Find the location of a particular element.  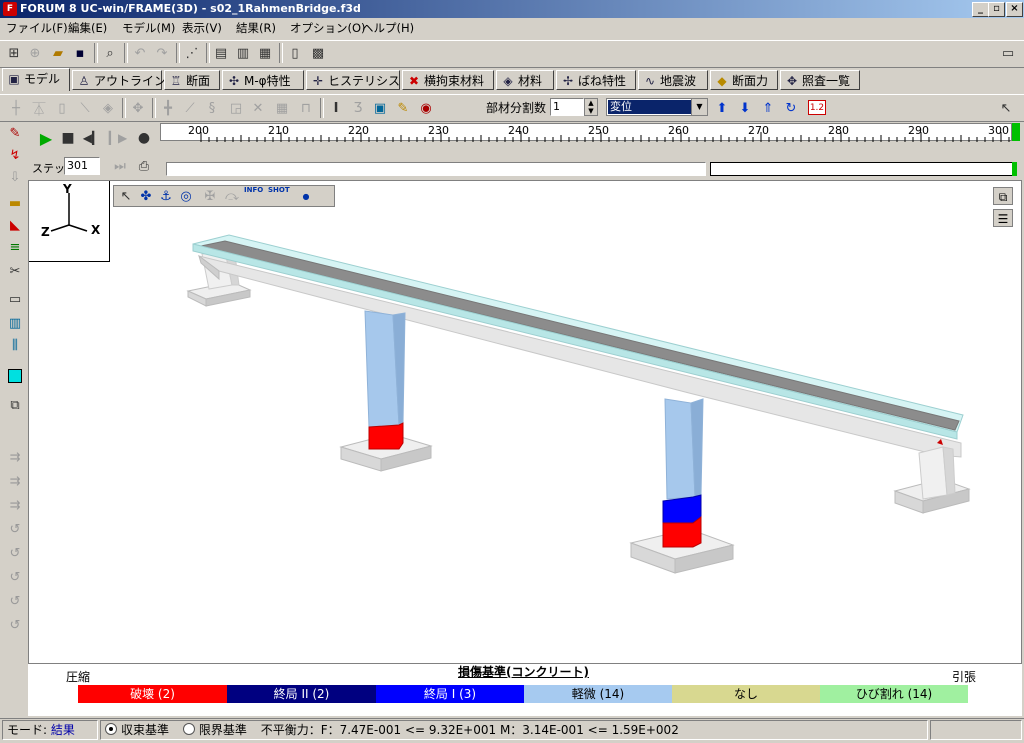

forum8-app-icon: F is located at coordinates (10, 9).